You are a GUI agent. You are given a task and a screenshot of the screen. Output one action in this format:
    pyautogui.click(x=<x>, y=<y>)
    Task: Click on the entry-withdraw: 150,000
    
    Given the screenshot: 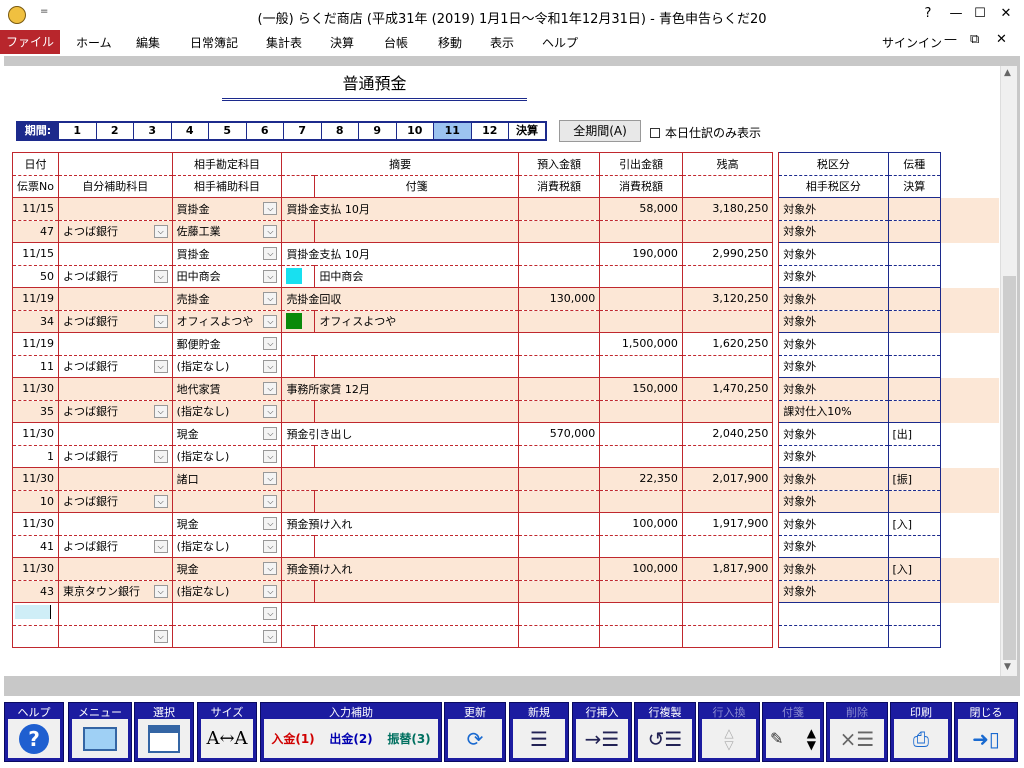 What is the action you would take?
    pyautogui.click(x=641, y=388)
    